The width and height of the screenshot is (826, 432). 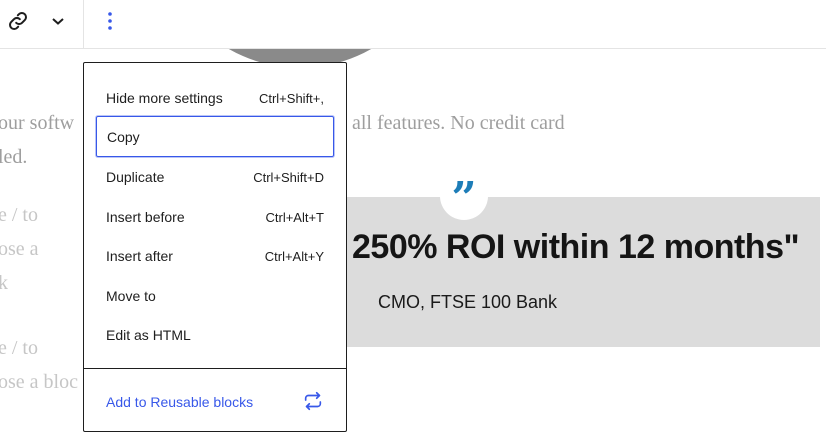 What do you see at coordinates (164, 98) in the screenshot?
I see `menu-item-label: Hide more settings` at bounding box center [164, 98].